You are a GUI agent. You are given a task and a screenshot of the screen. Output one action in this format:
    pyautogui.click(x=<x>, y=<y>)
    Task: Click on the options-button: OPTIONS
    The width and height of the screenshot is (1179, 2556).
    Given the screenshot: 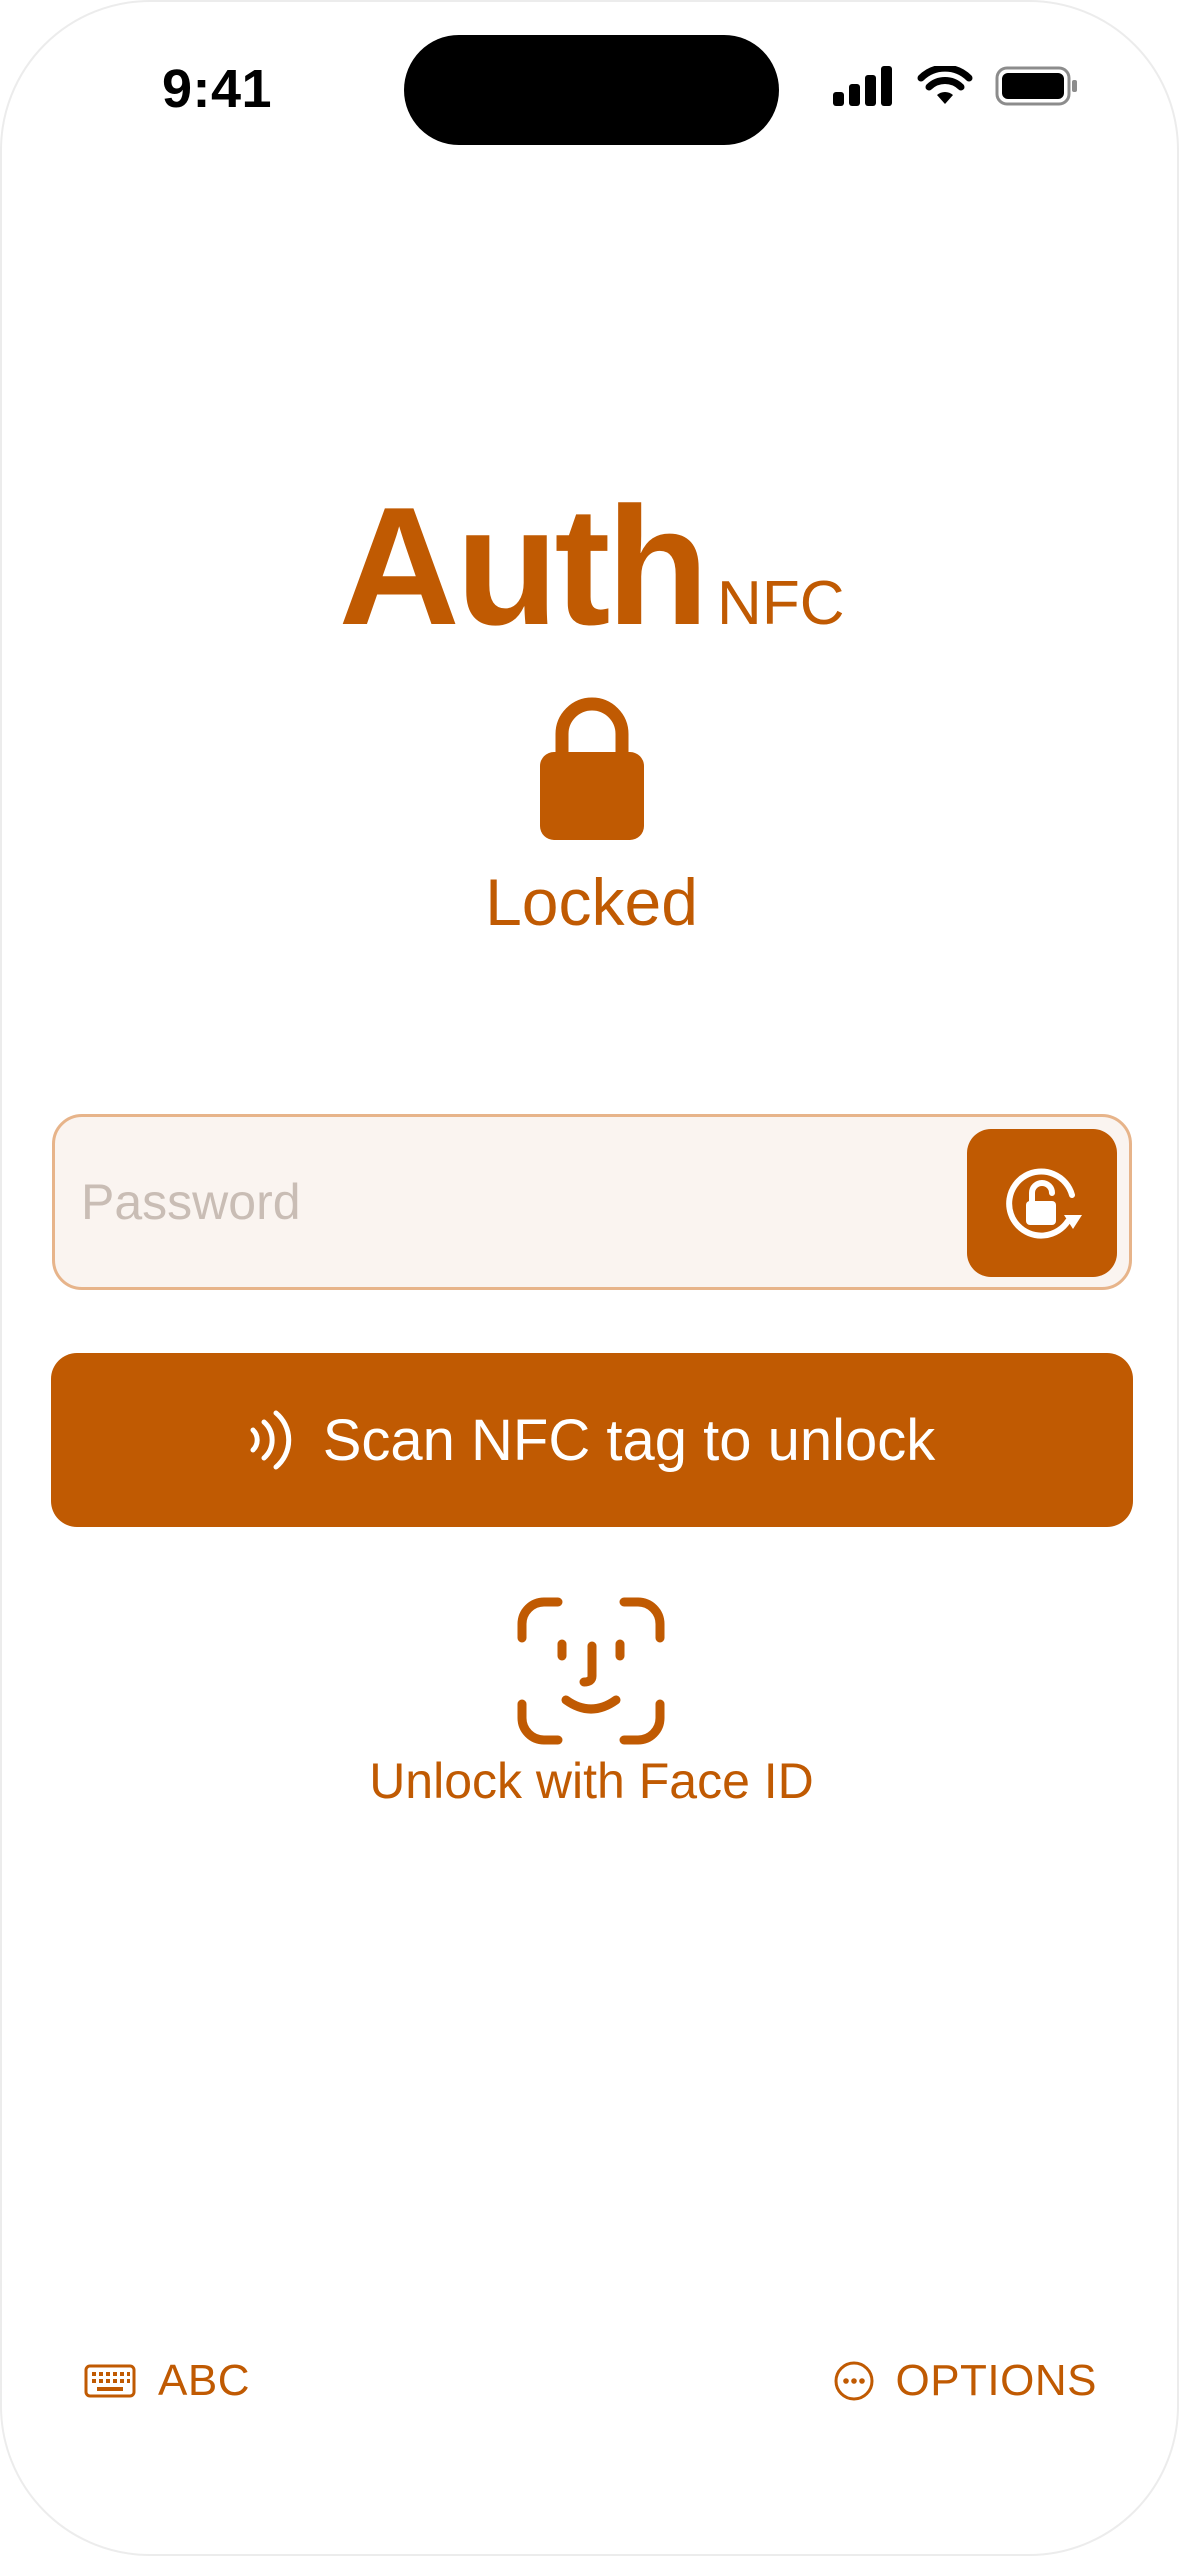 What is the action you would take?
    pyautogui.click(x=965, y=2381)
    